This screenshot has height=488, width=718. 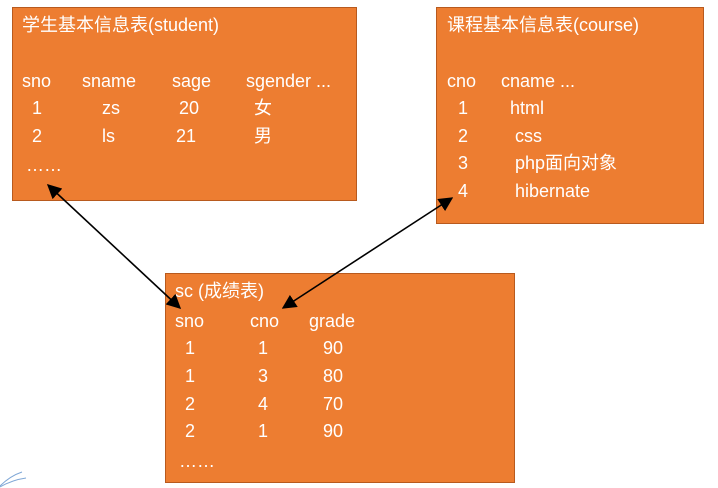 I want to click on relationship-arrows, so click(x=250, y=246).